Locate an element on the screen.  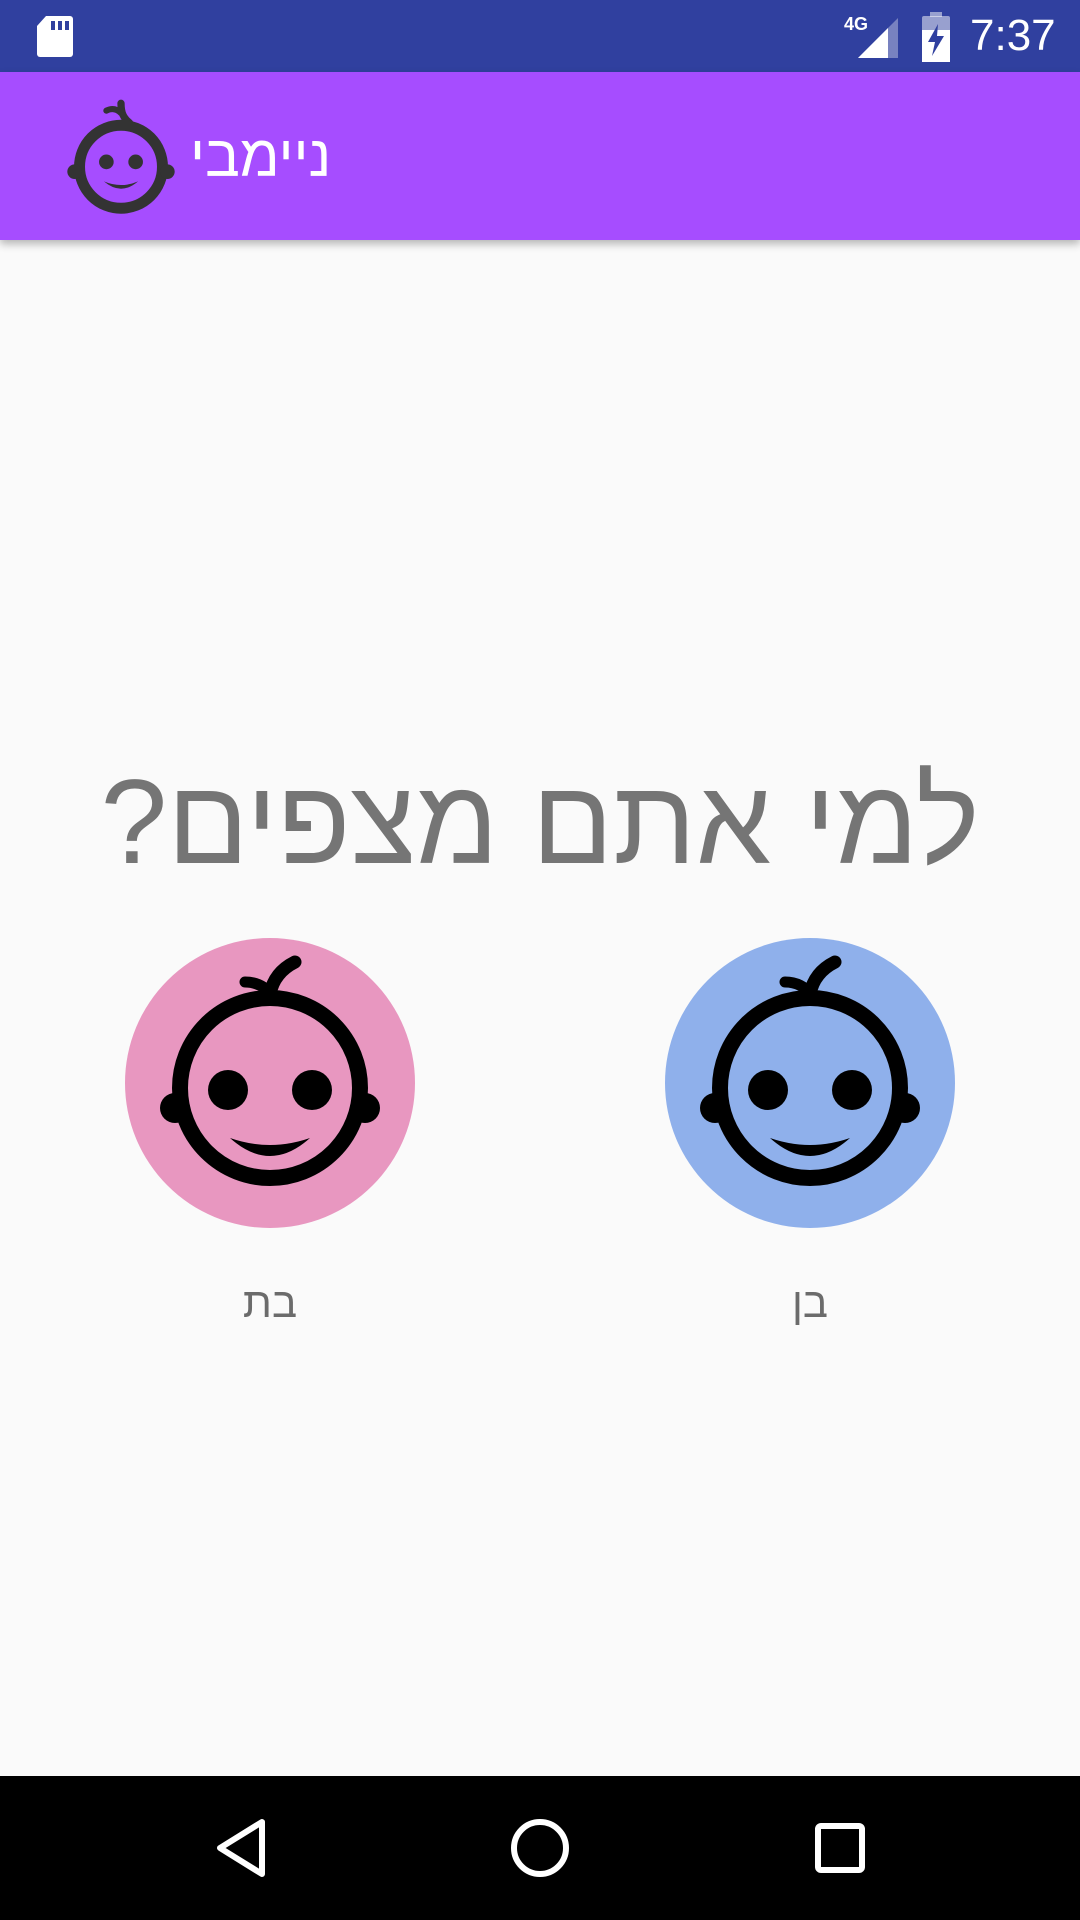
sd-card-icon is located at coordinates (55, 36).